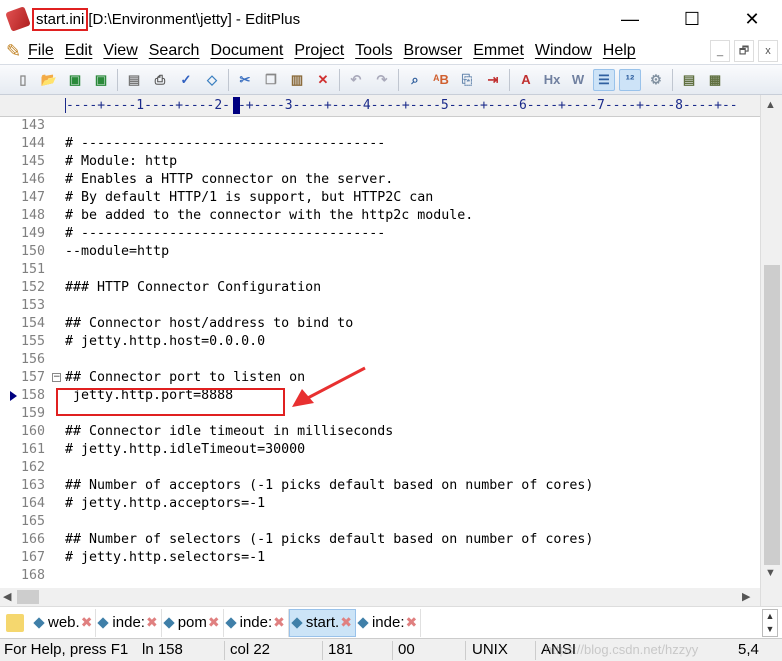  Describe the element at coordinates (433, 51) in the screenshot. I see `menu-browser: Browser` at that location.